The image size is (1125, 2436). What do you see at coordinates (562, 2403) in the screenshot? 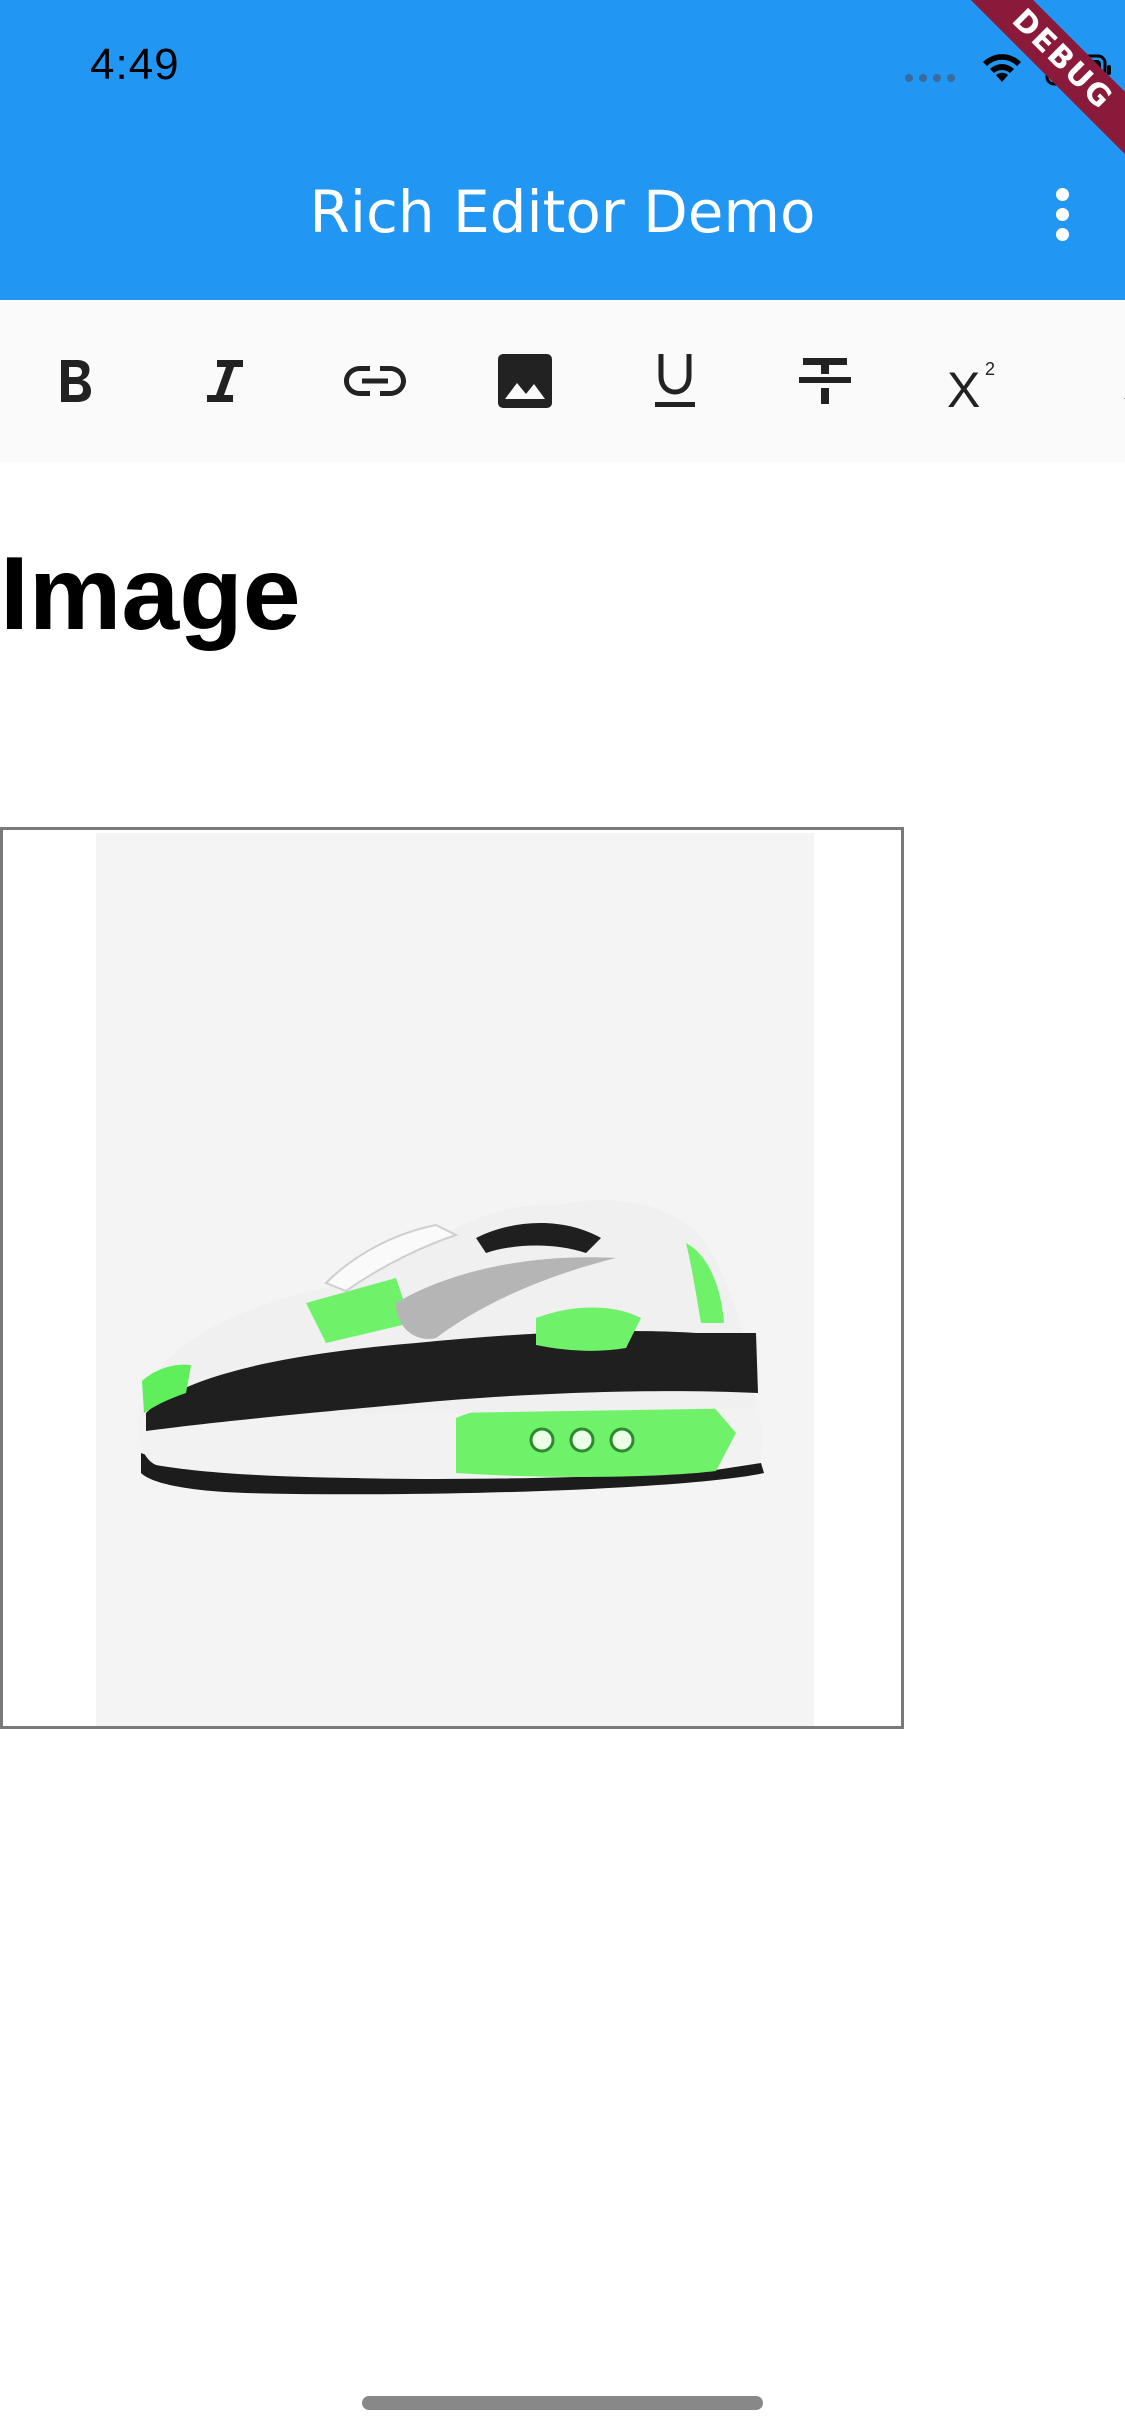
I see `home-indicator` at bounding box center [562, 2403].